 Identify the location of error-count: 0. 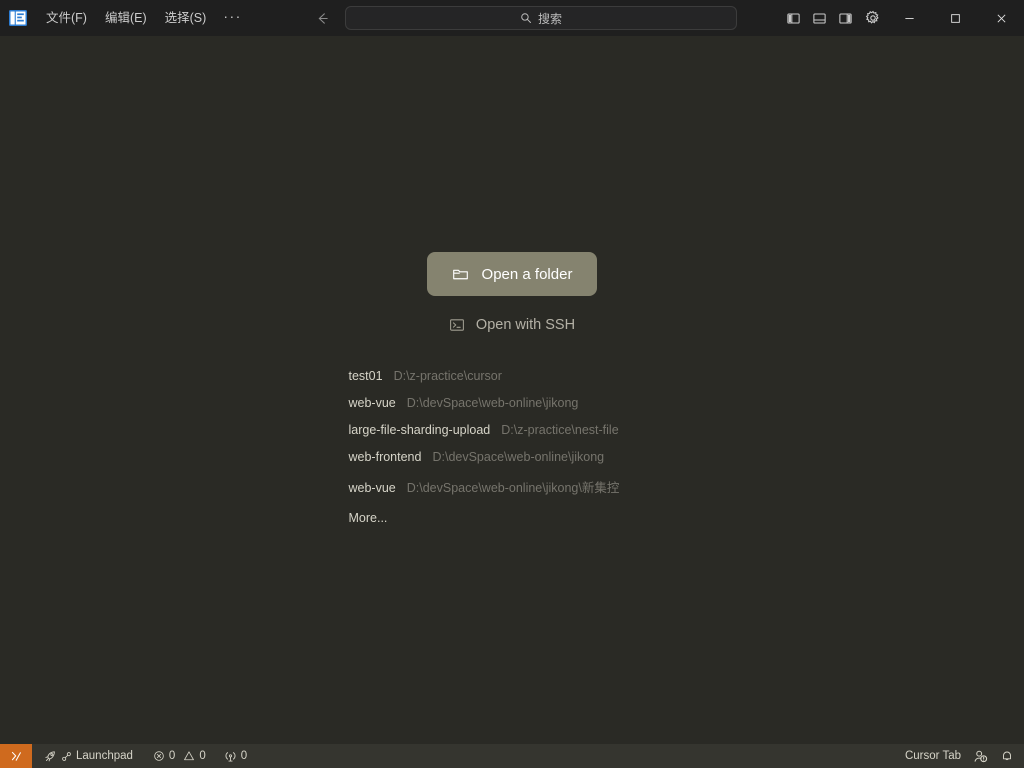
(172, 756).